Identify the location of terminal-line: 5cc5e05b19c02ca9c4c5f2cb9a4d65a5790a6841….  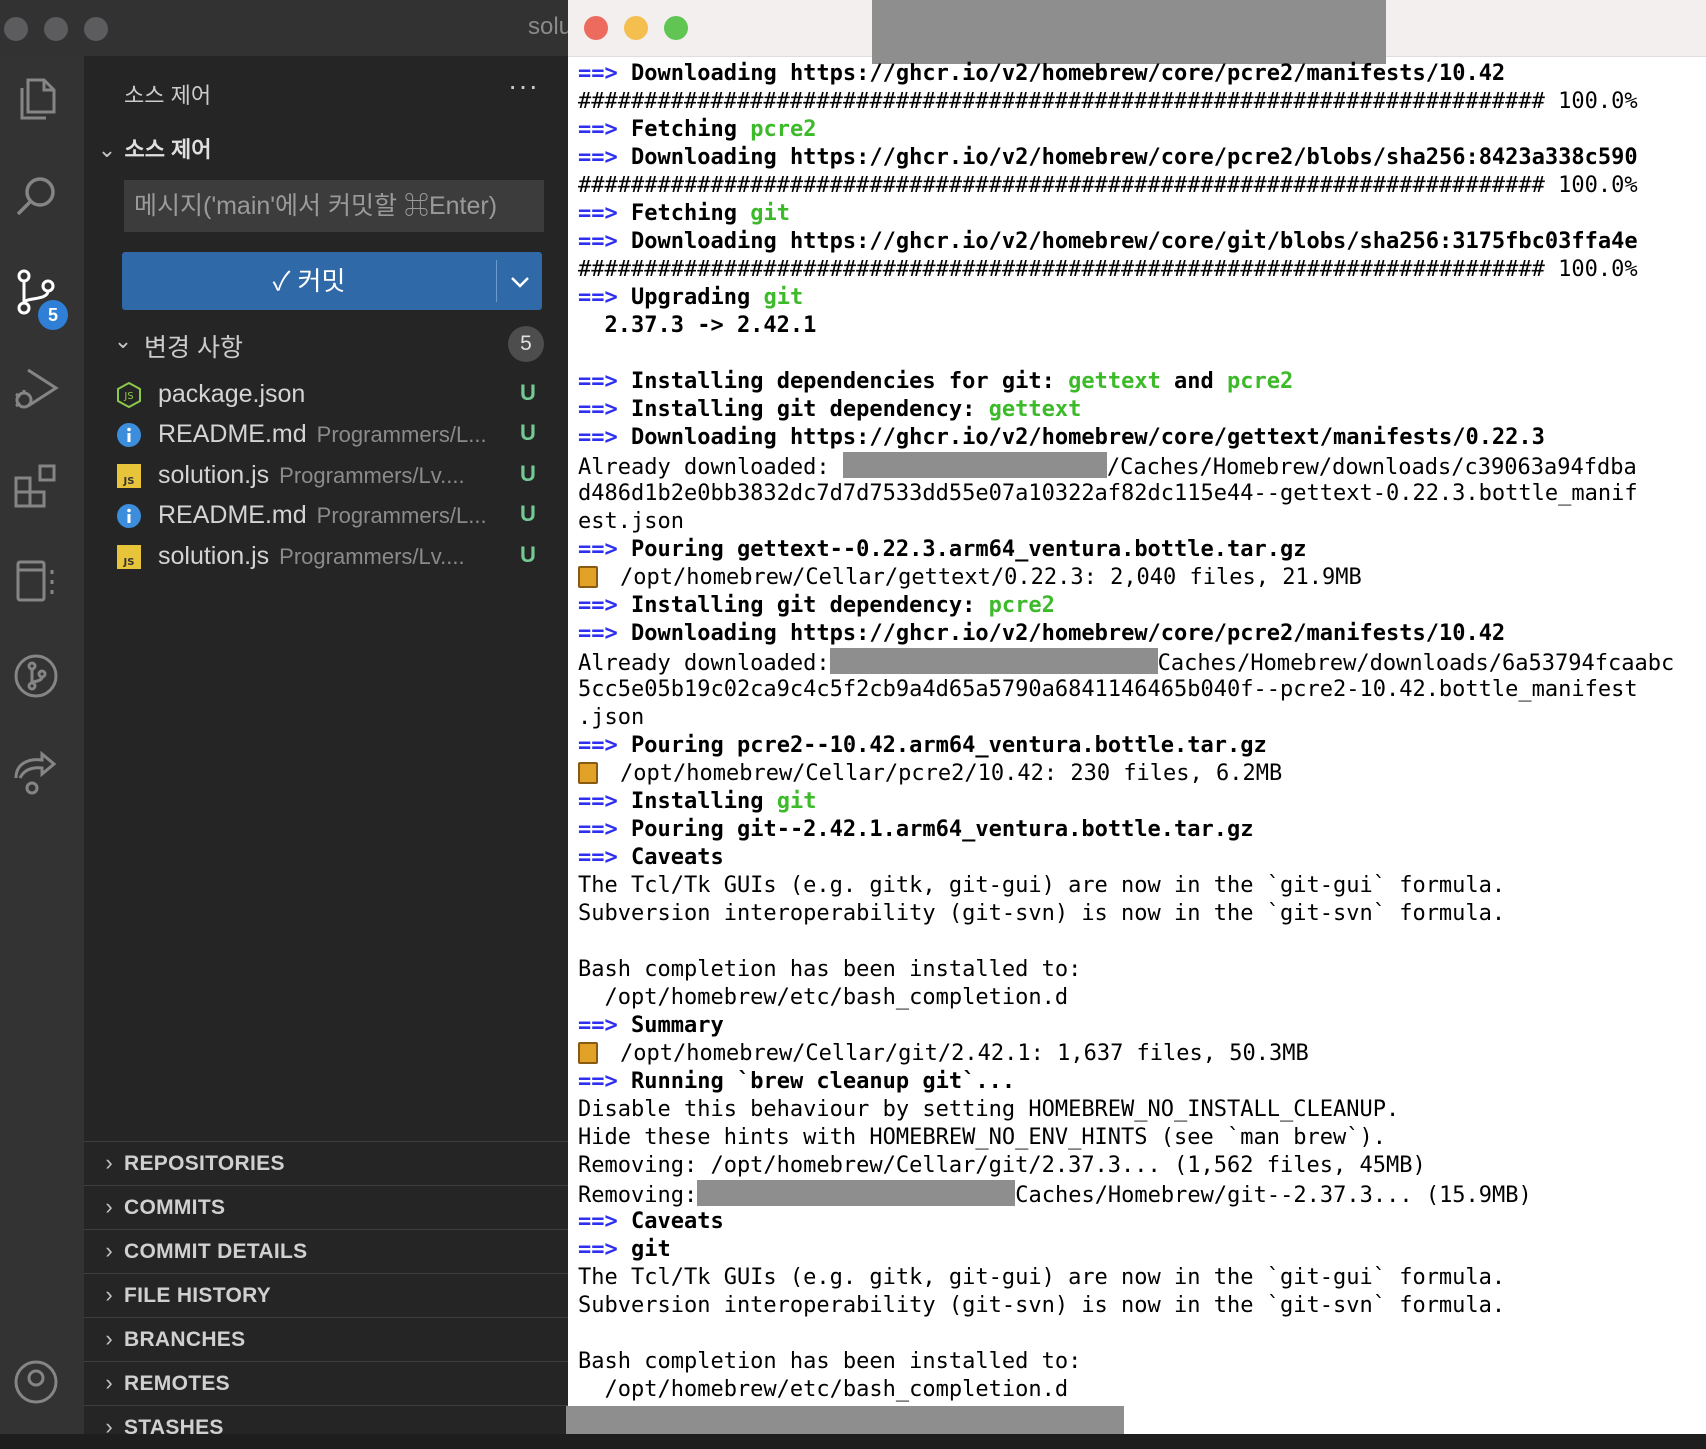
(1140, 690).